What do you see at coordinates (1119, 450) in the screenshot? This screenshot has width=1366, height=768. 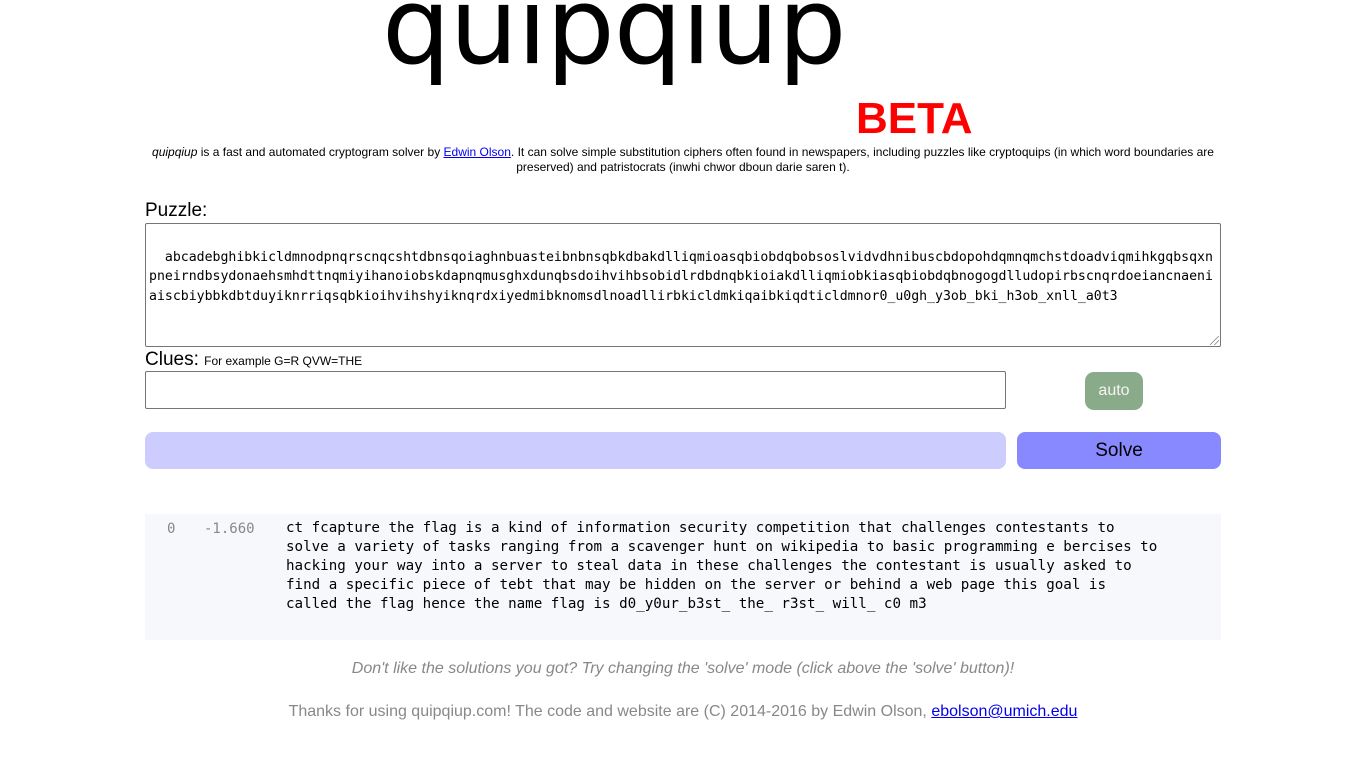 I see `solve-button: Solve` at bounding box center [1119, 450].